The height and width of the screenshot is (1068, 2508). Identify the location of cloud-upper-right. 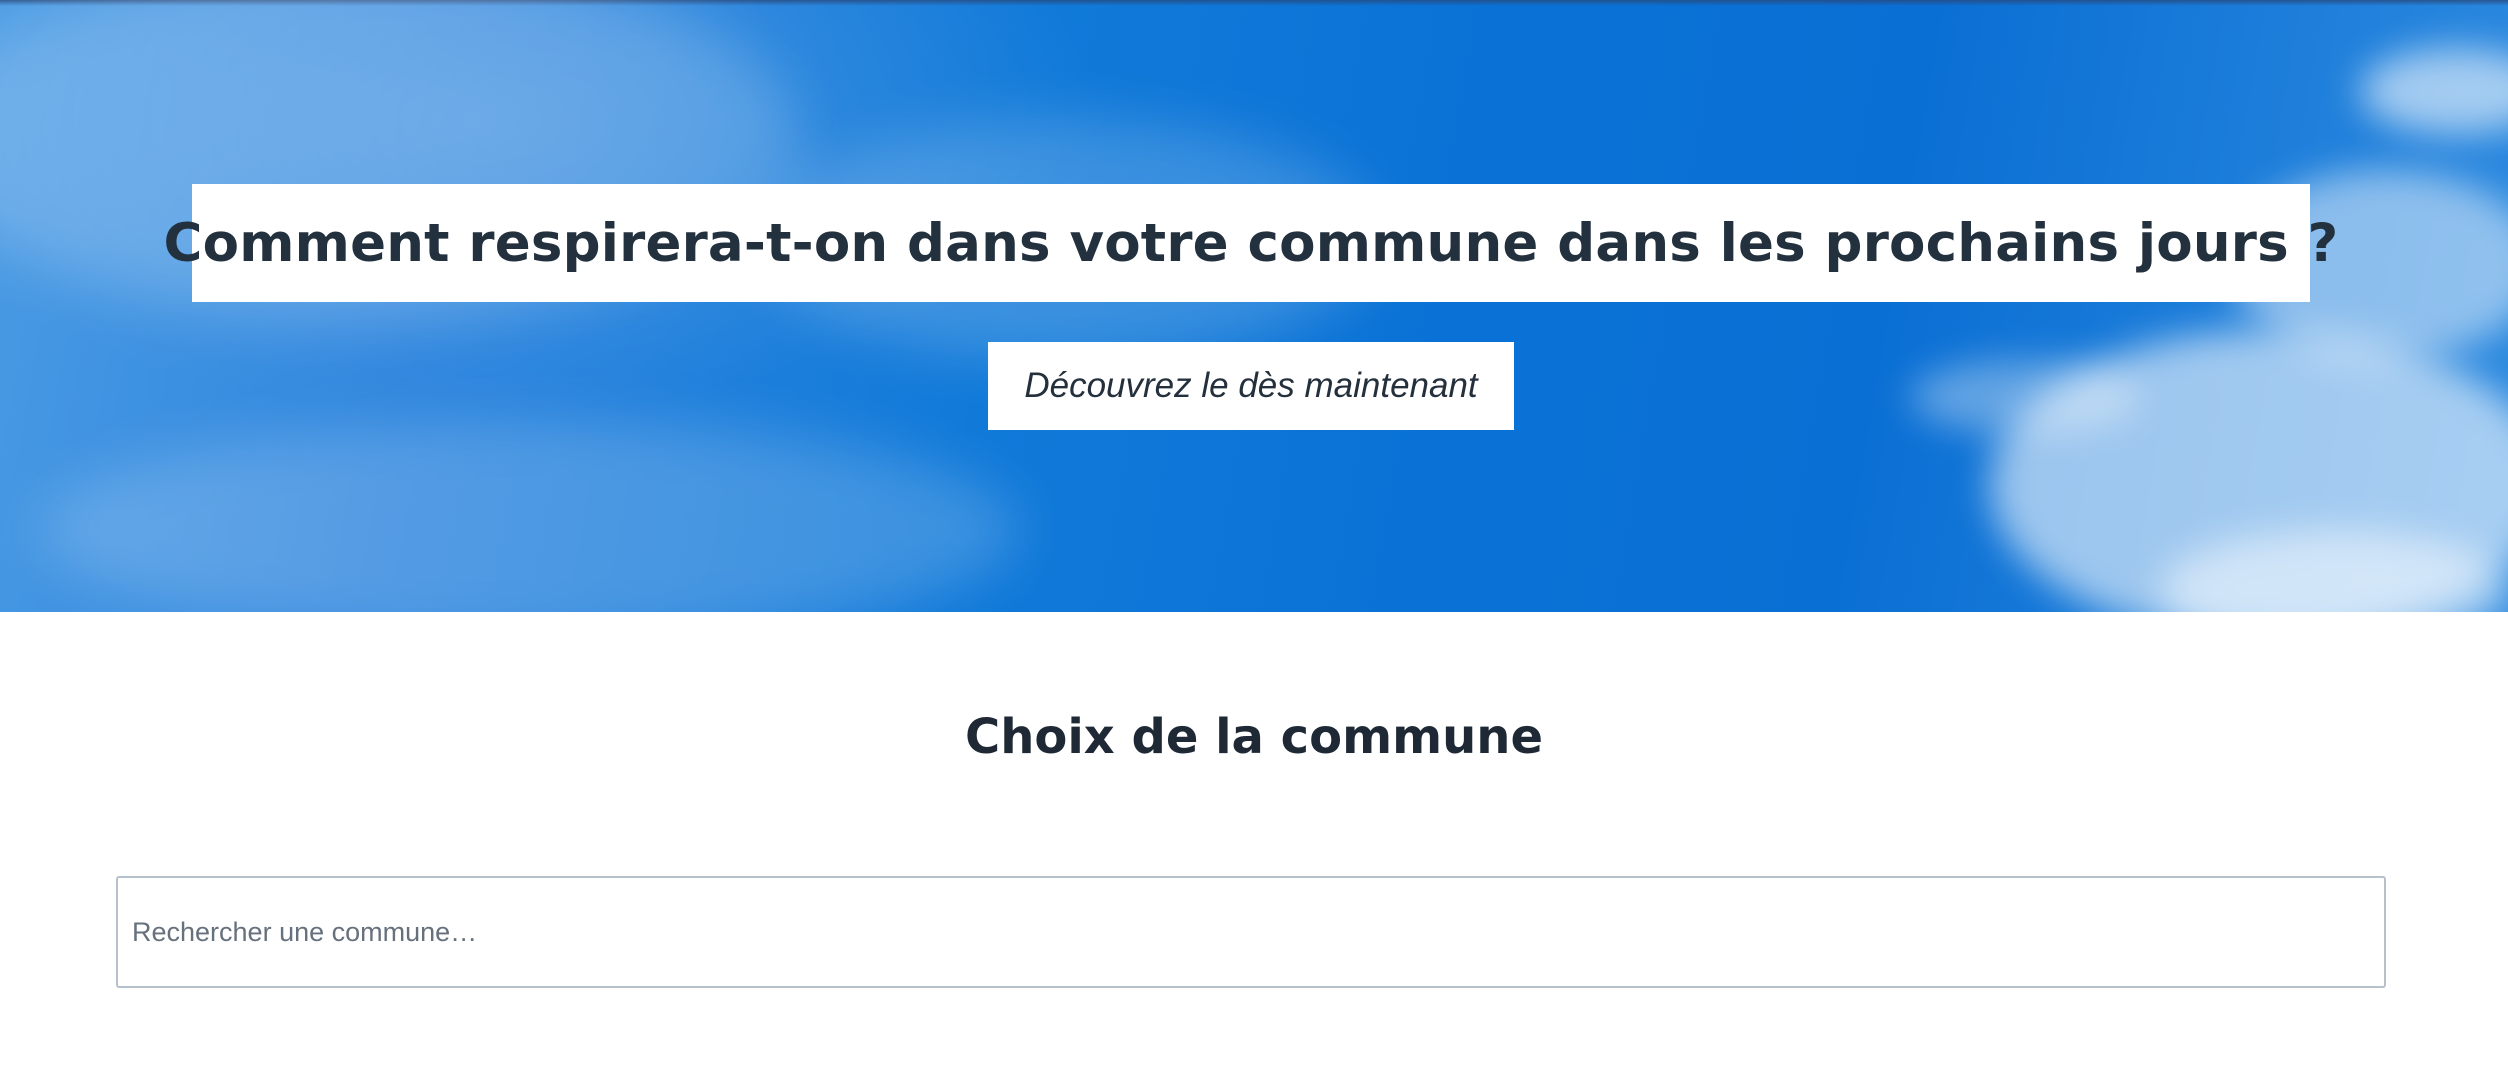
(2434, 91).